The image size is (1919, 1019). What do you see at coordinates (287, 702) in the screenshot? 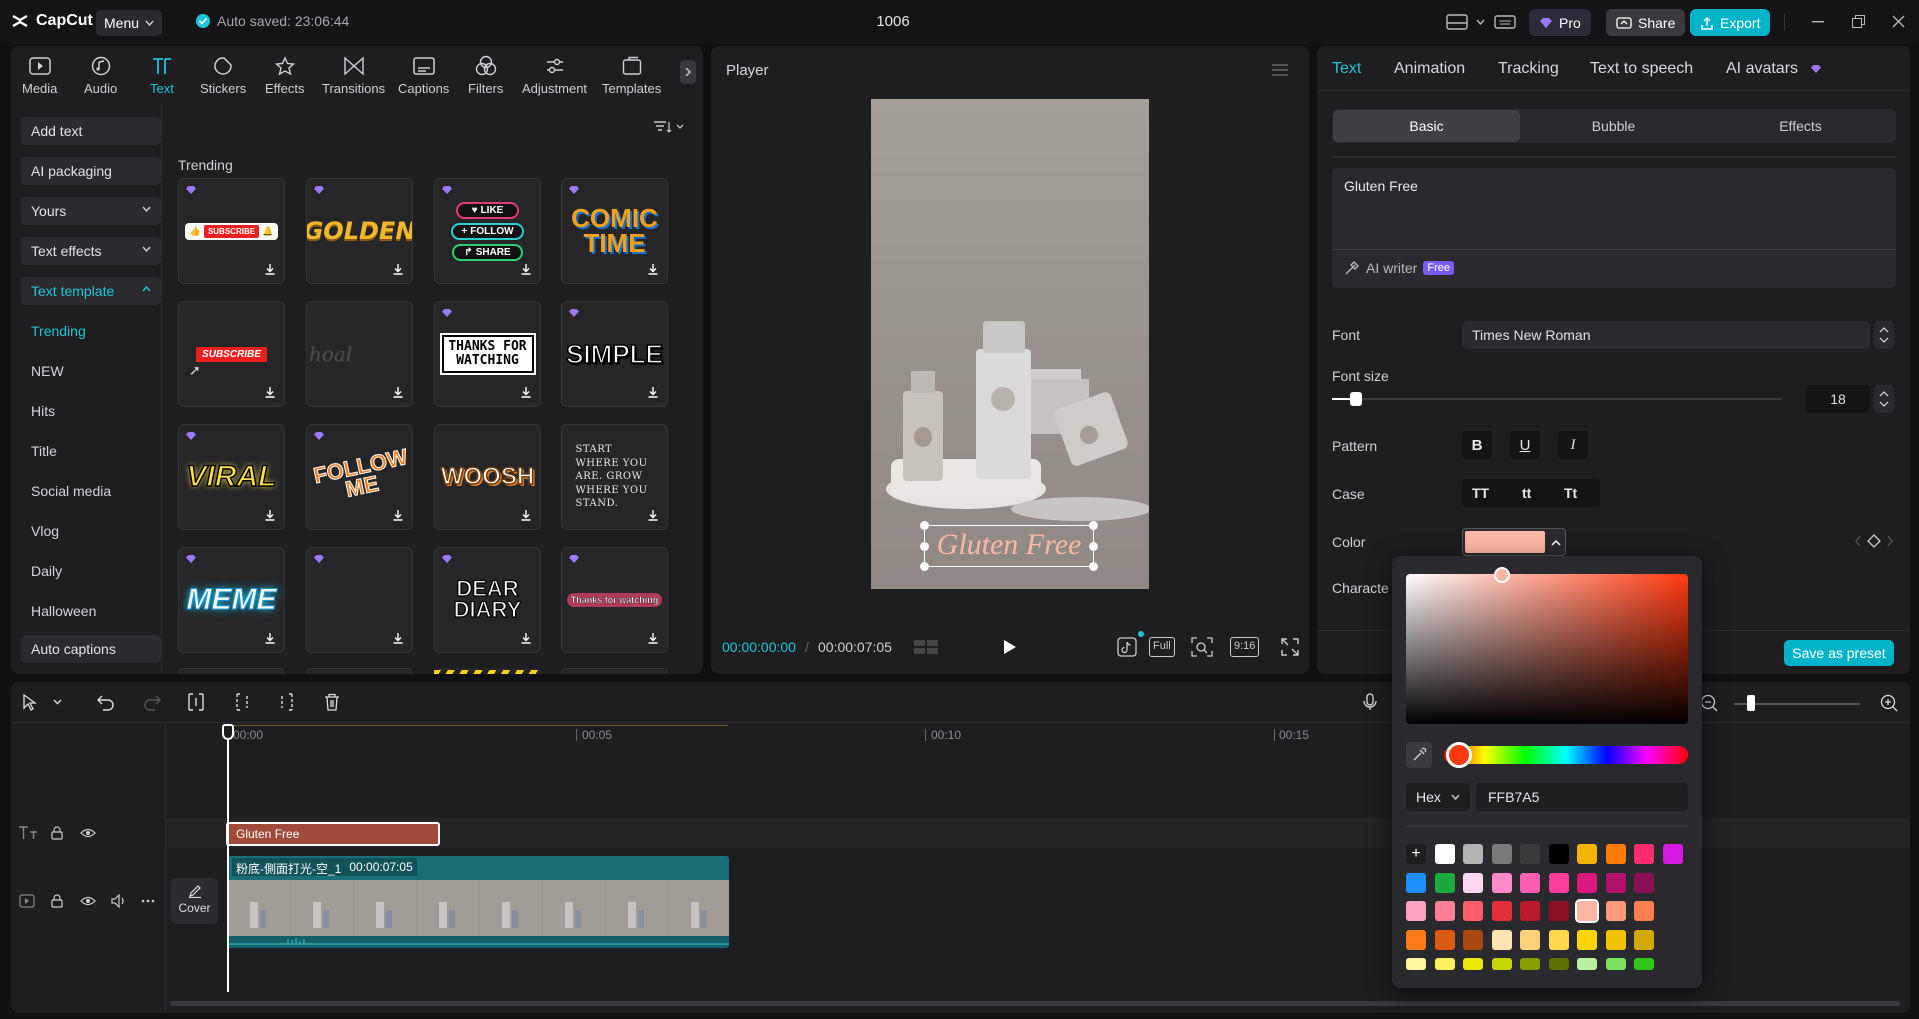
I see `delete-right-icon` at bounding box center [287, 702].